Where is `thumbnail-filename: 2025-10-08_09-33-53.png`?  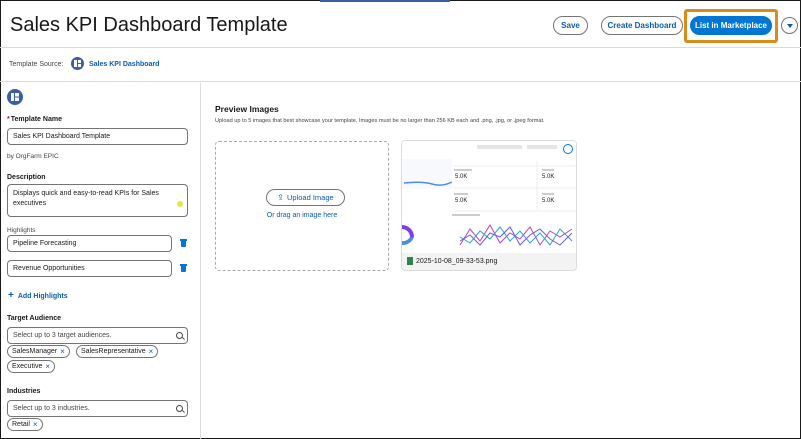 thumbnail-filename: 2025-10-08_09-33-53.png is located at coordinates (457, 261).